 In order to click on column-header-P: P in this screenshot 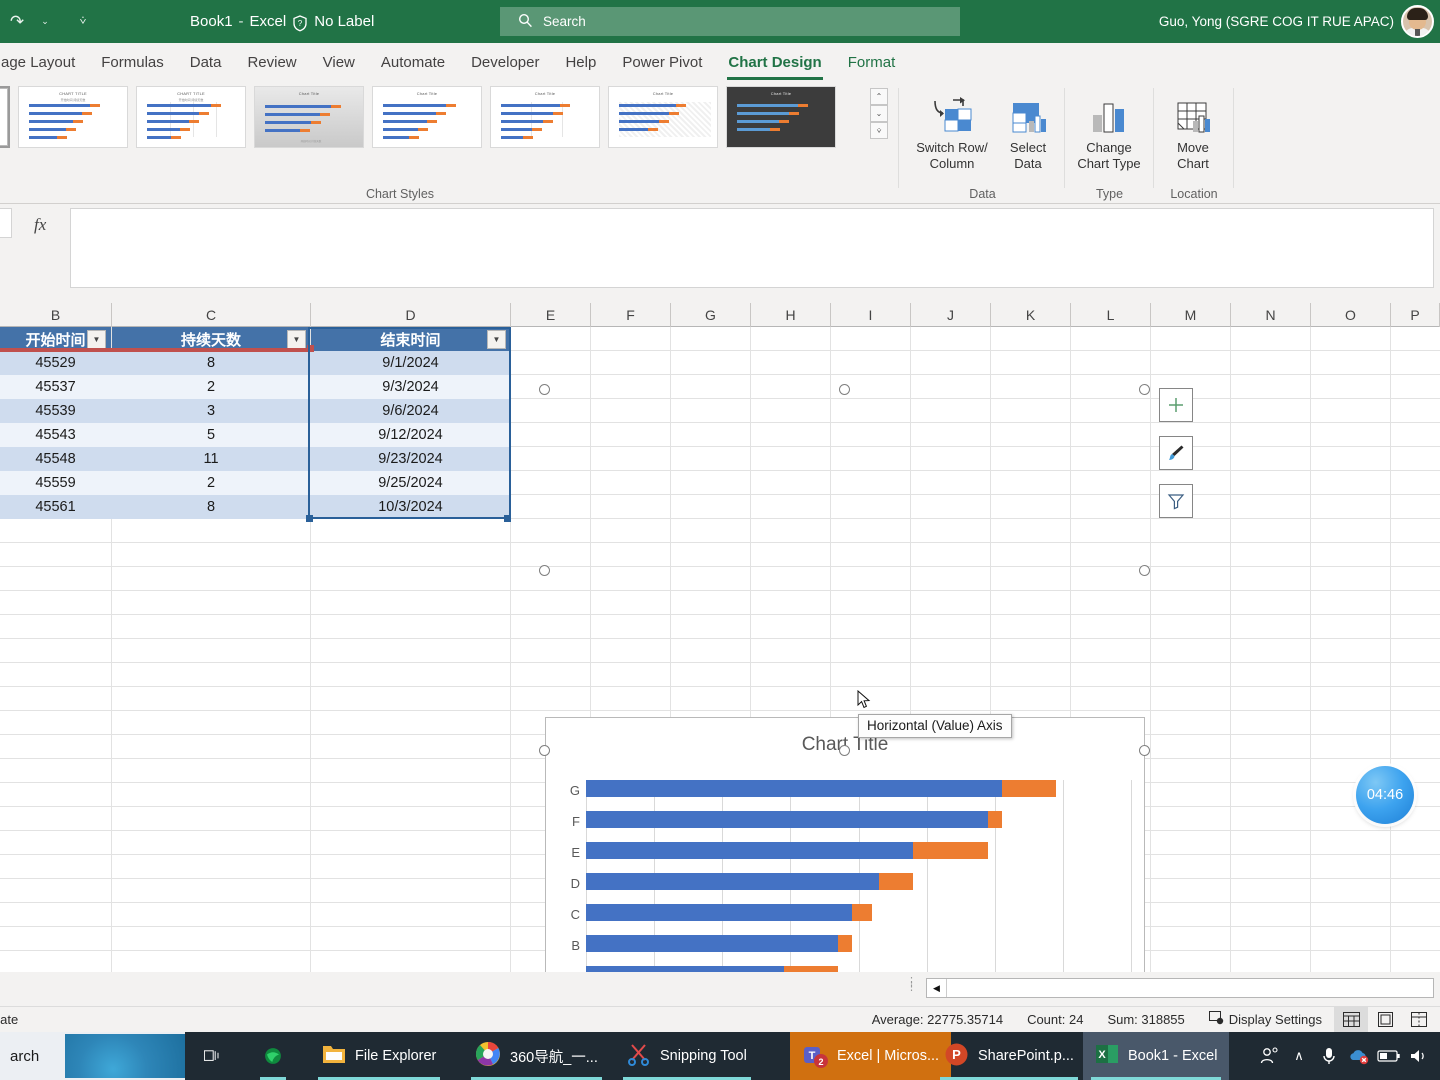, I will do `click(1415, 315)`.